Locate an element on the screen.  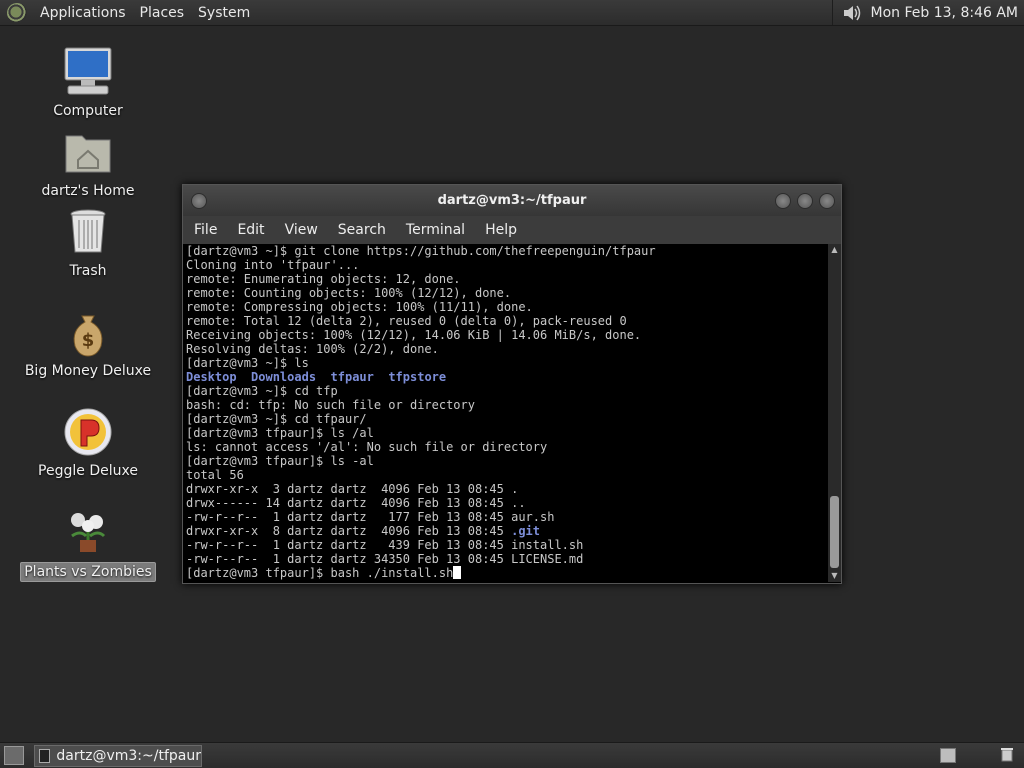
panel-tray: Mon Feb 13, 8:46 AM is located at coordinates (927, 12).